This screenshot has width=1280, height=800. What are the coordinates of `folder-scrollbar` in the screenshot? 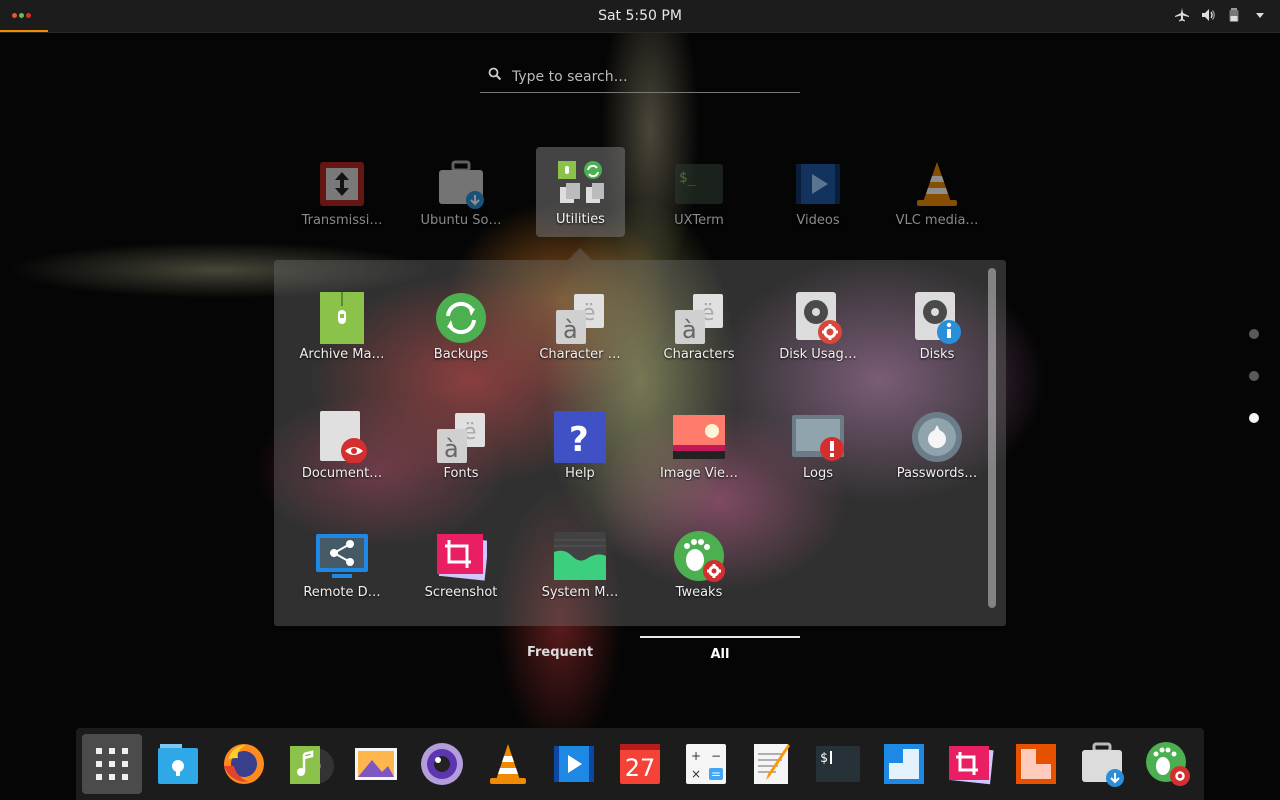 It's located at (992, 438).